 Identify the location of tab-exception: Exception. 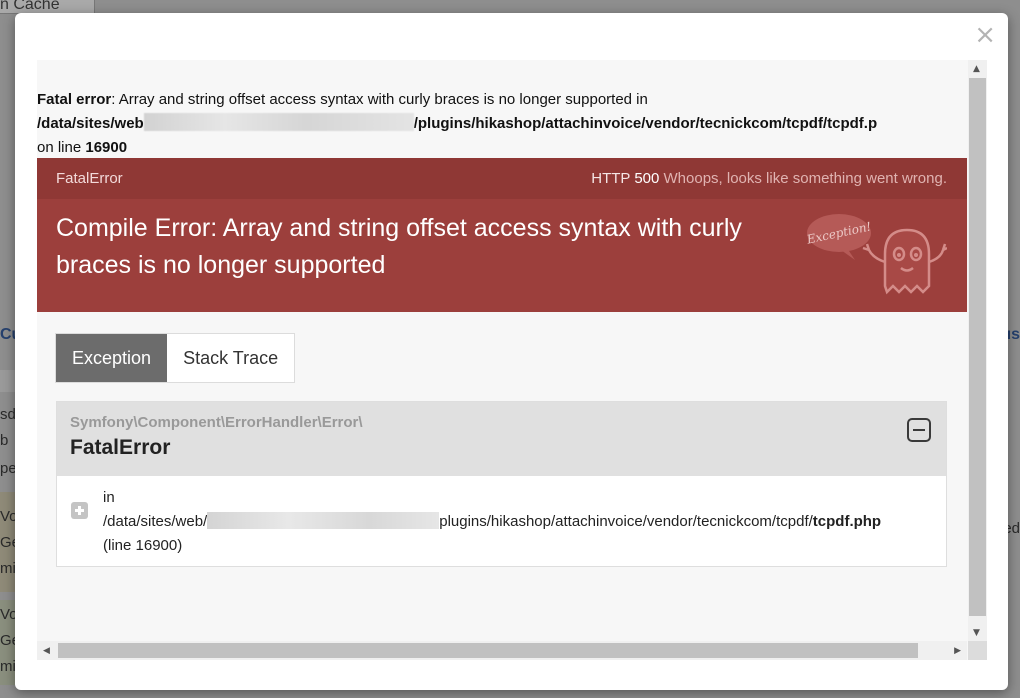
(112, 358).